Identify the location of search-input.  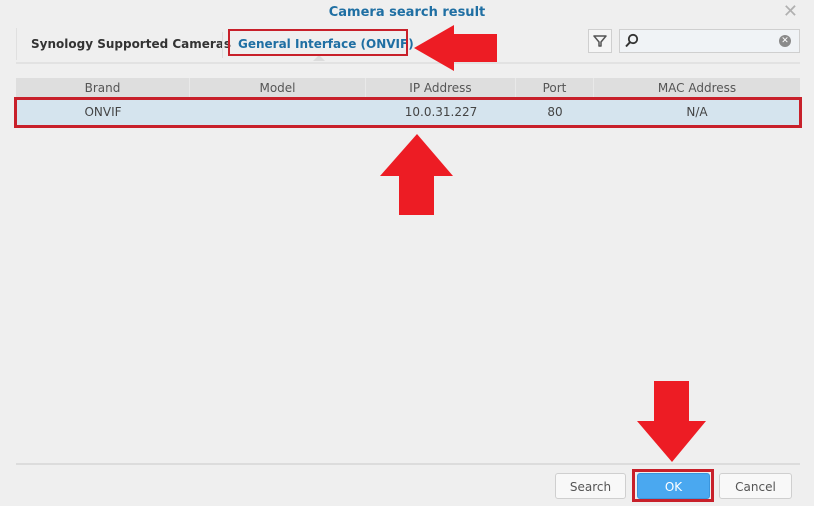
(710, 42).